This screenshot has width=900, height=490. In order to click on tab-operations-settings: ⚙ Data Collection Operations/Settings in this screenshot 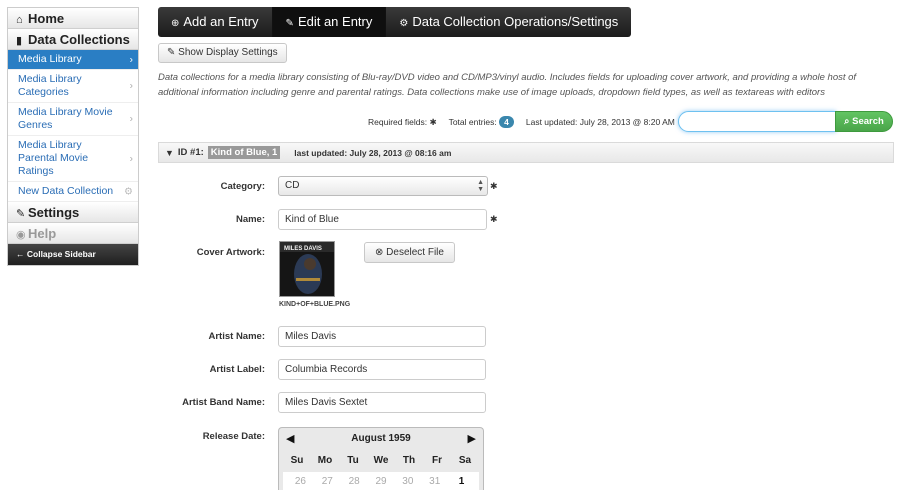, I will do `click(508, 22)`.